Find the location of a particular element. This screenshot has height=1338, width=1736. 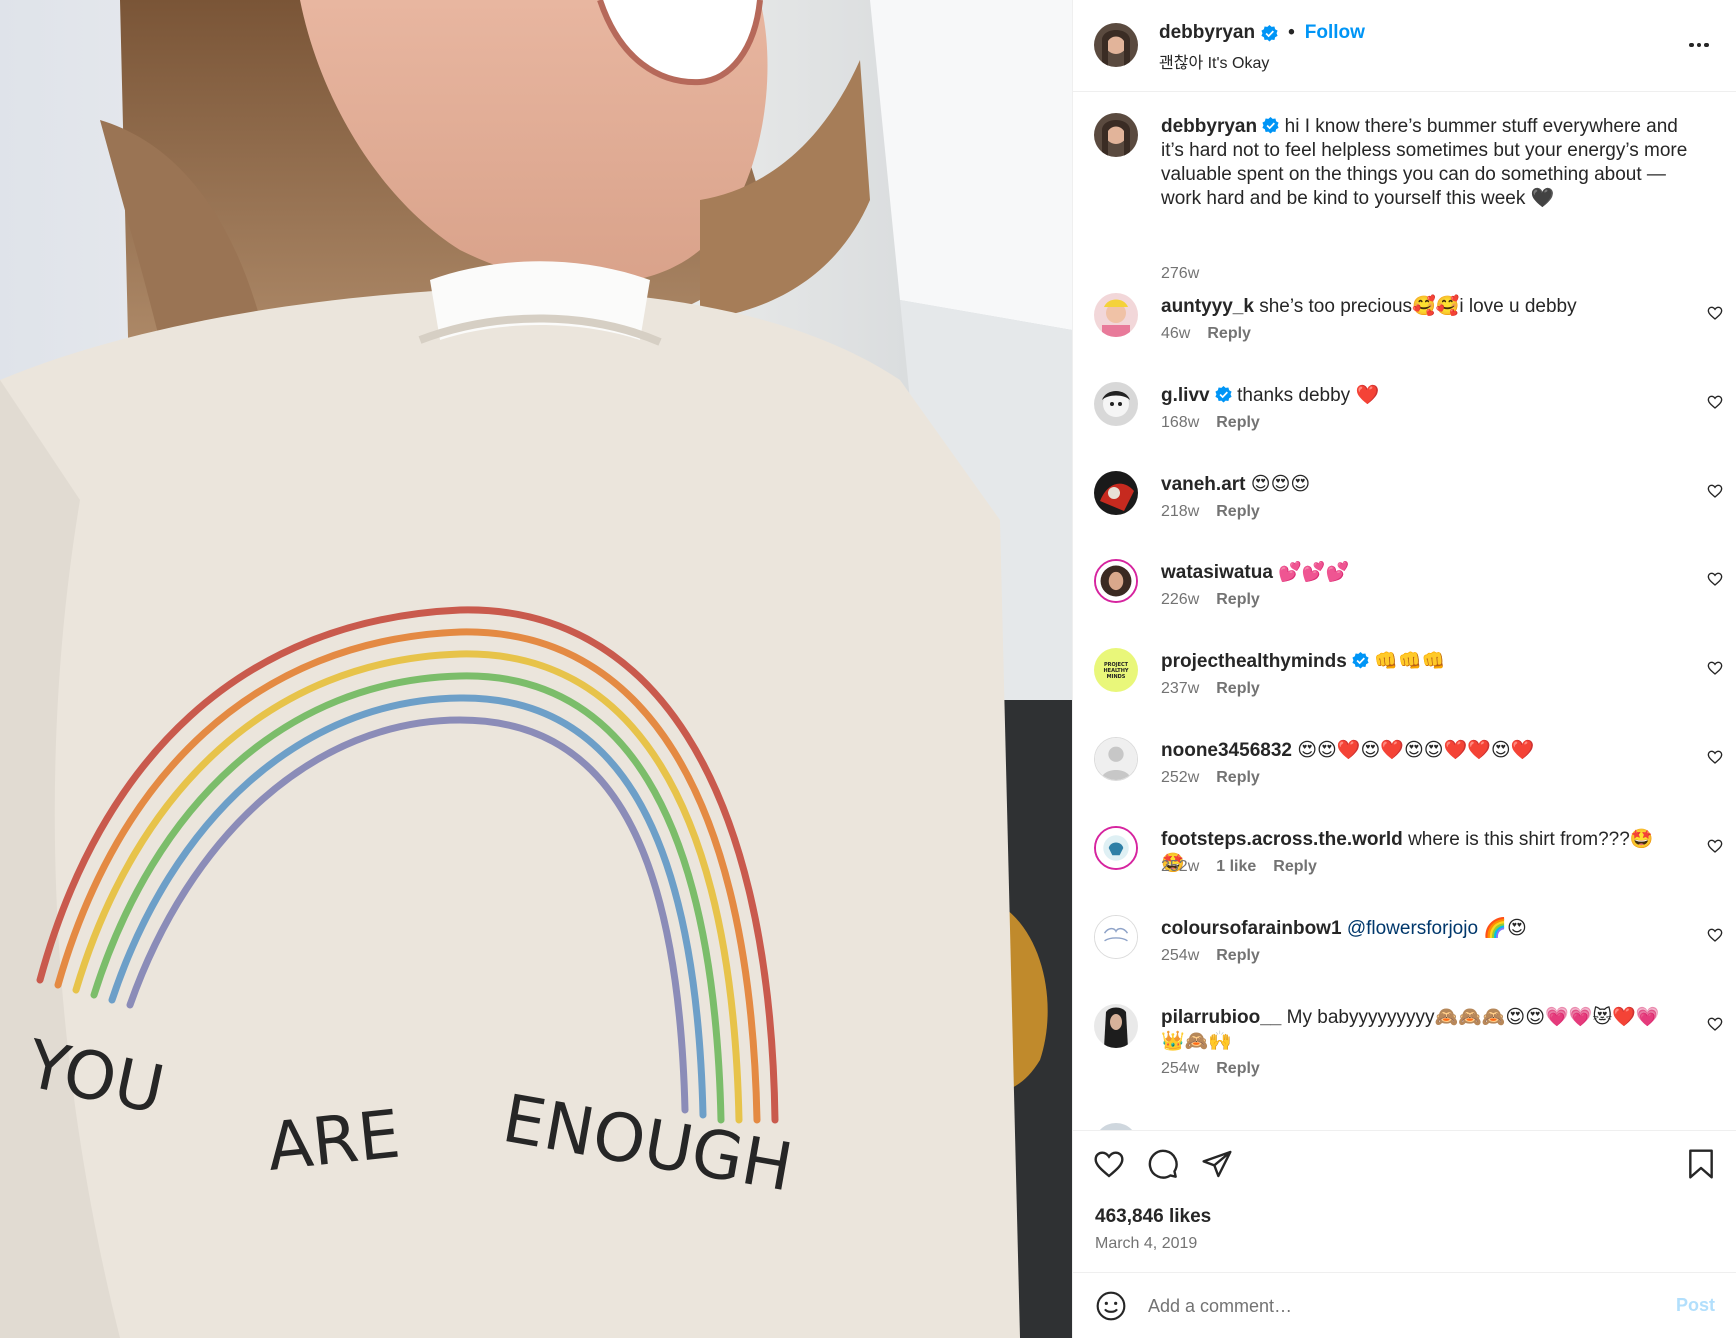

comment-age: 226w is located at coordinates (1180, 600).